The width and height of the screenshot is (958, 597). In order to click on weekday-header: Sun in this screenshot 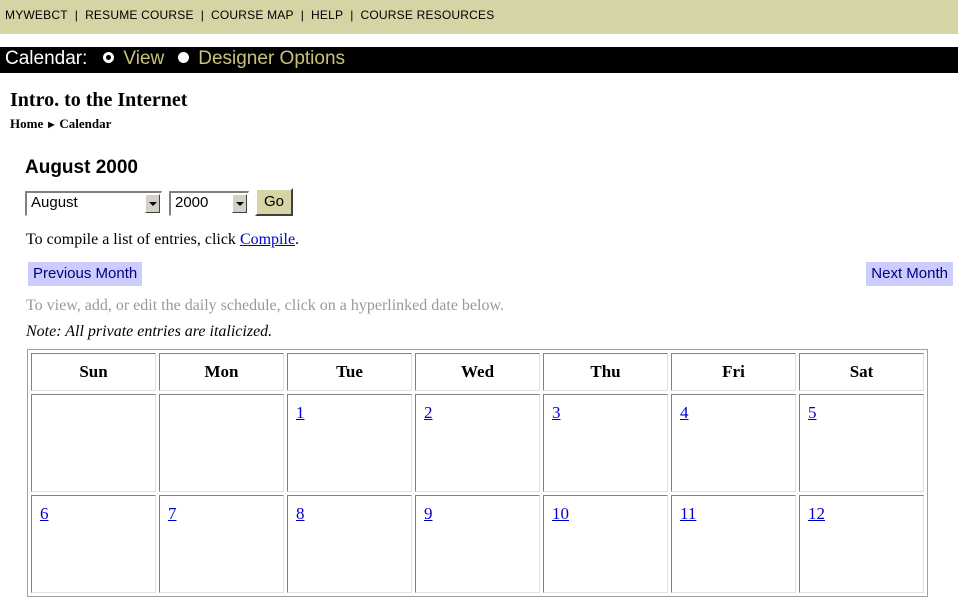, I will do `click(93, 372)`.